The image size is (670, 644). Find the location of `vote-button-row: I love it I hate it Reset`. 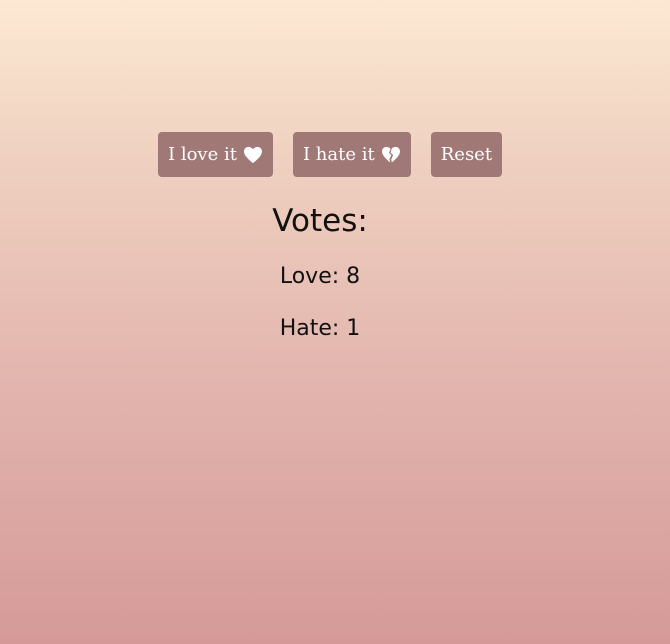

vote-button-row: I love it I hate it Reset is located at coordinates (330, 154).